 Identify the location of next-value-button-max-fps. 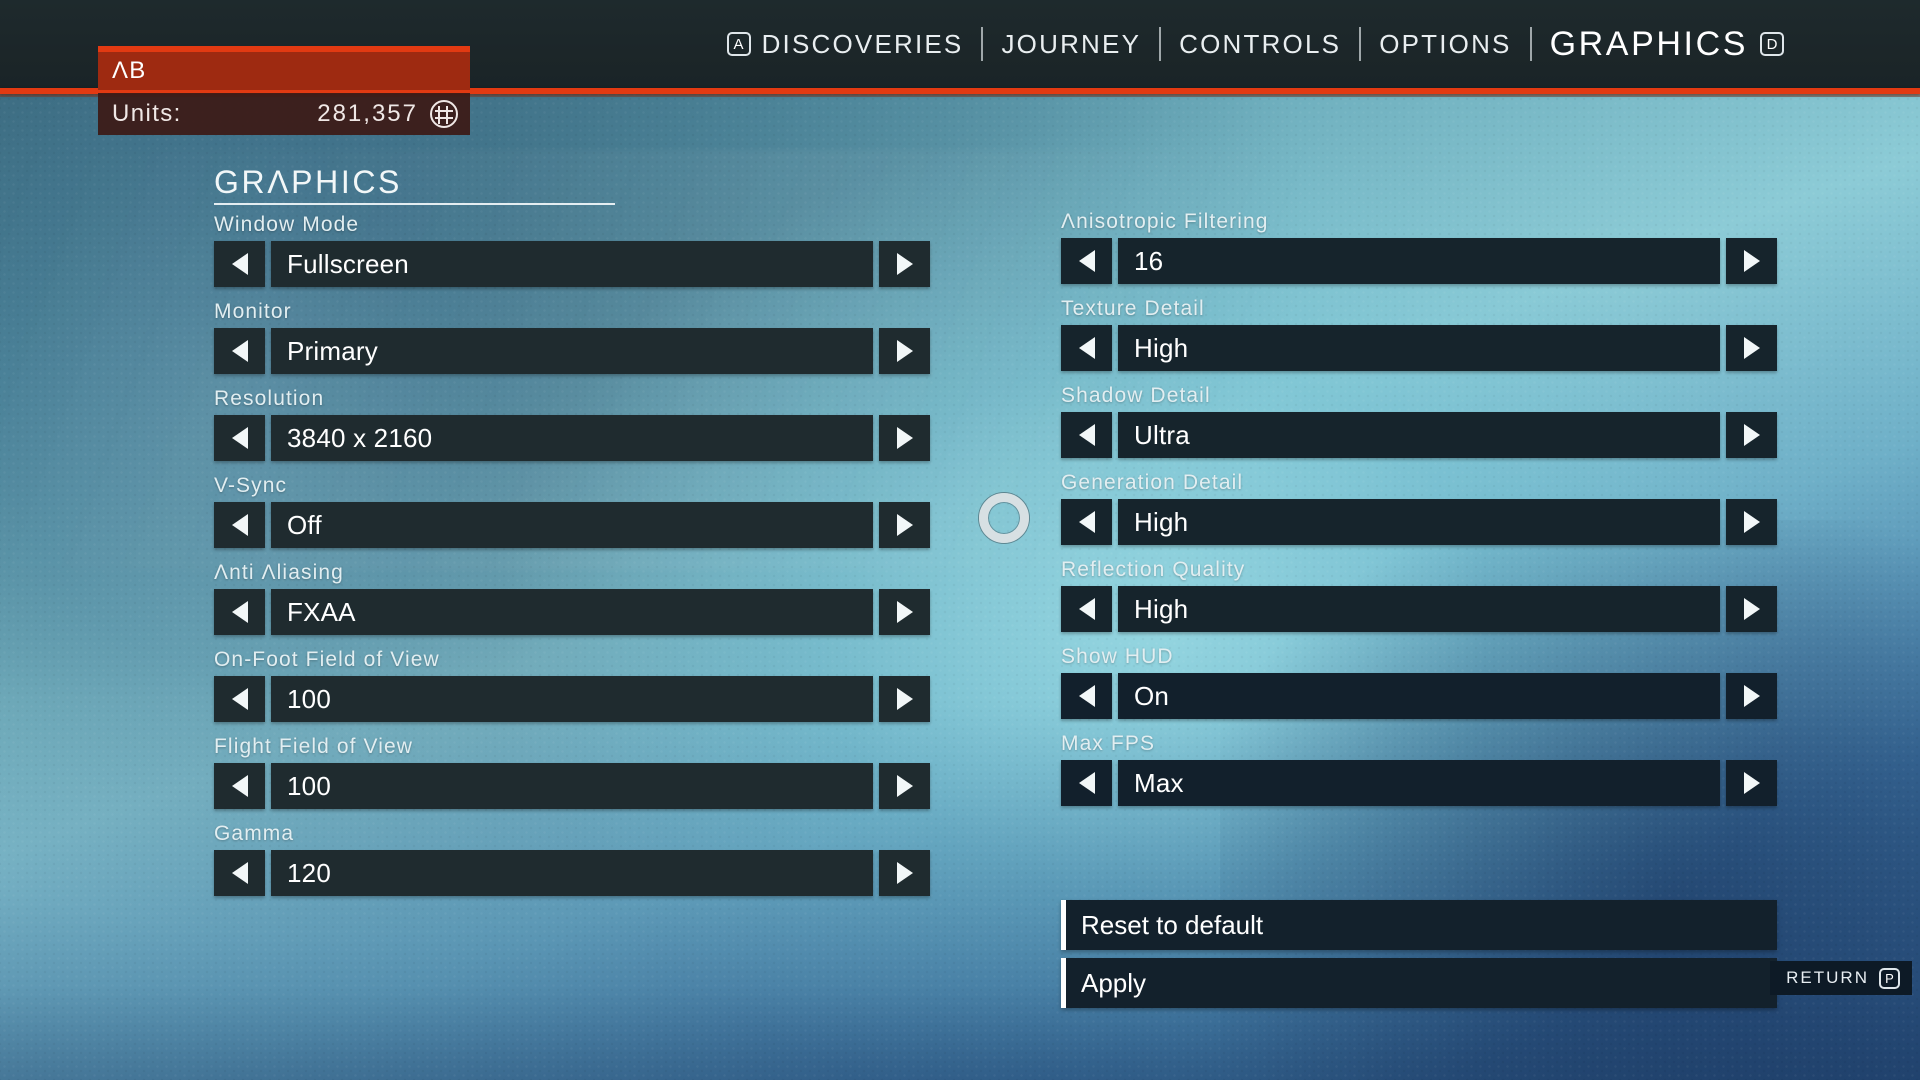
(1751, 783).